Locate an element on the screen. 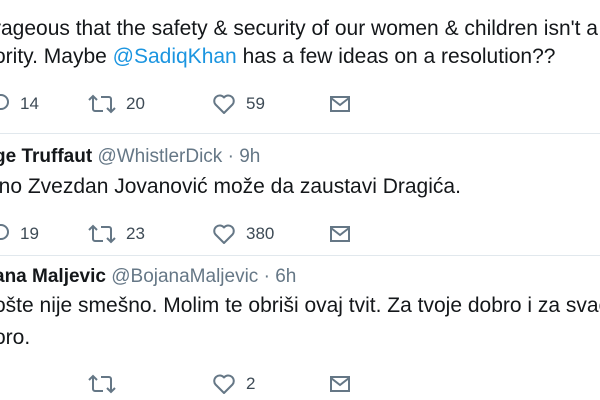 This screenshot has width=600, height=400. like-button: 2 is located at coordinates (233, 384).